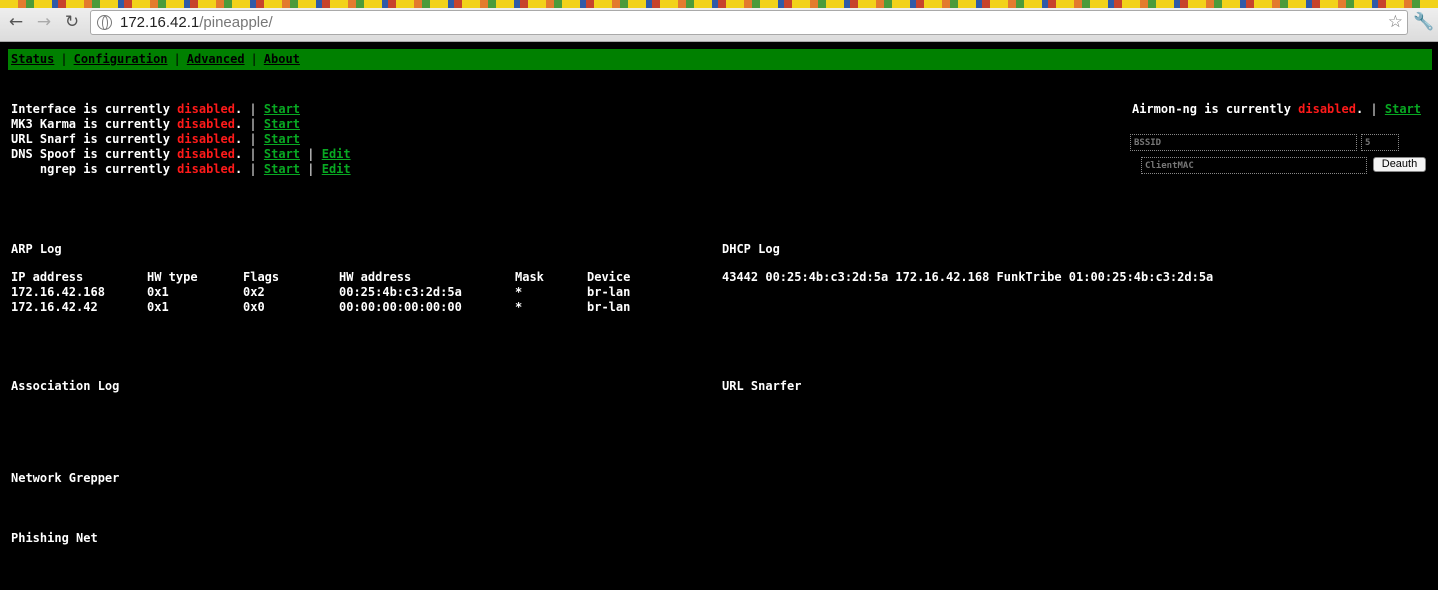 The width and height of the screenshot is (1438, 590). I want to click on table-cell: 172.16.42.42, so click(54, 307).